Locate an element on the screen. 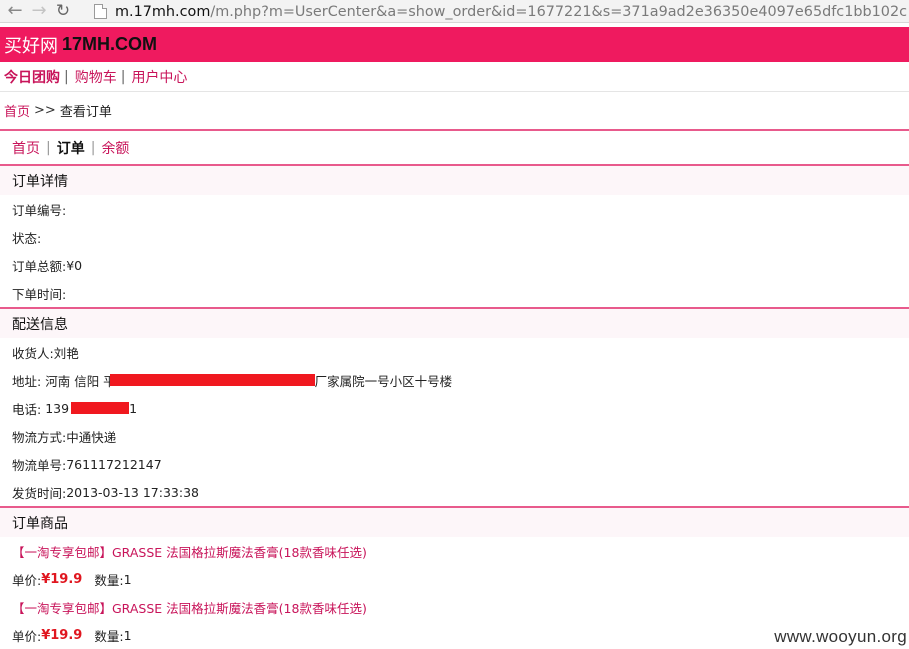 The height and width of the screenshot is (649, 909). tracking-value: 761117212147 is located at coordinates (114, 464).